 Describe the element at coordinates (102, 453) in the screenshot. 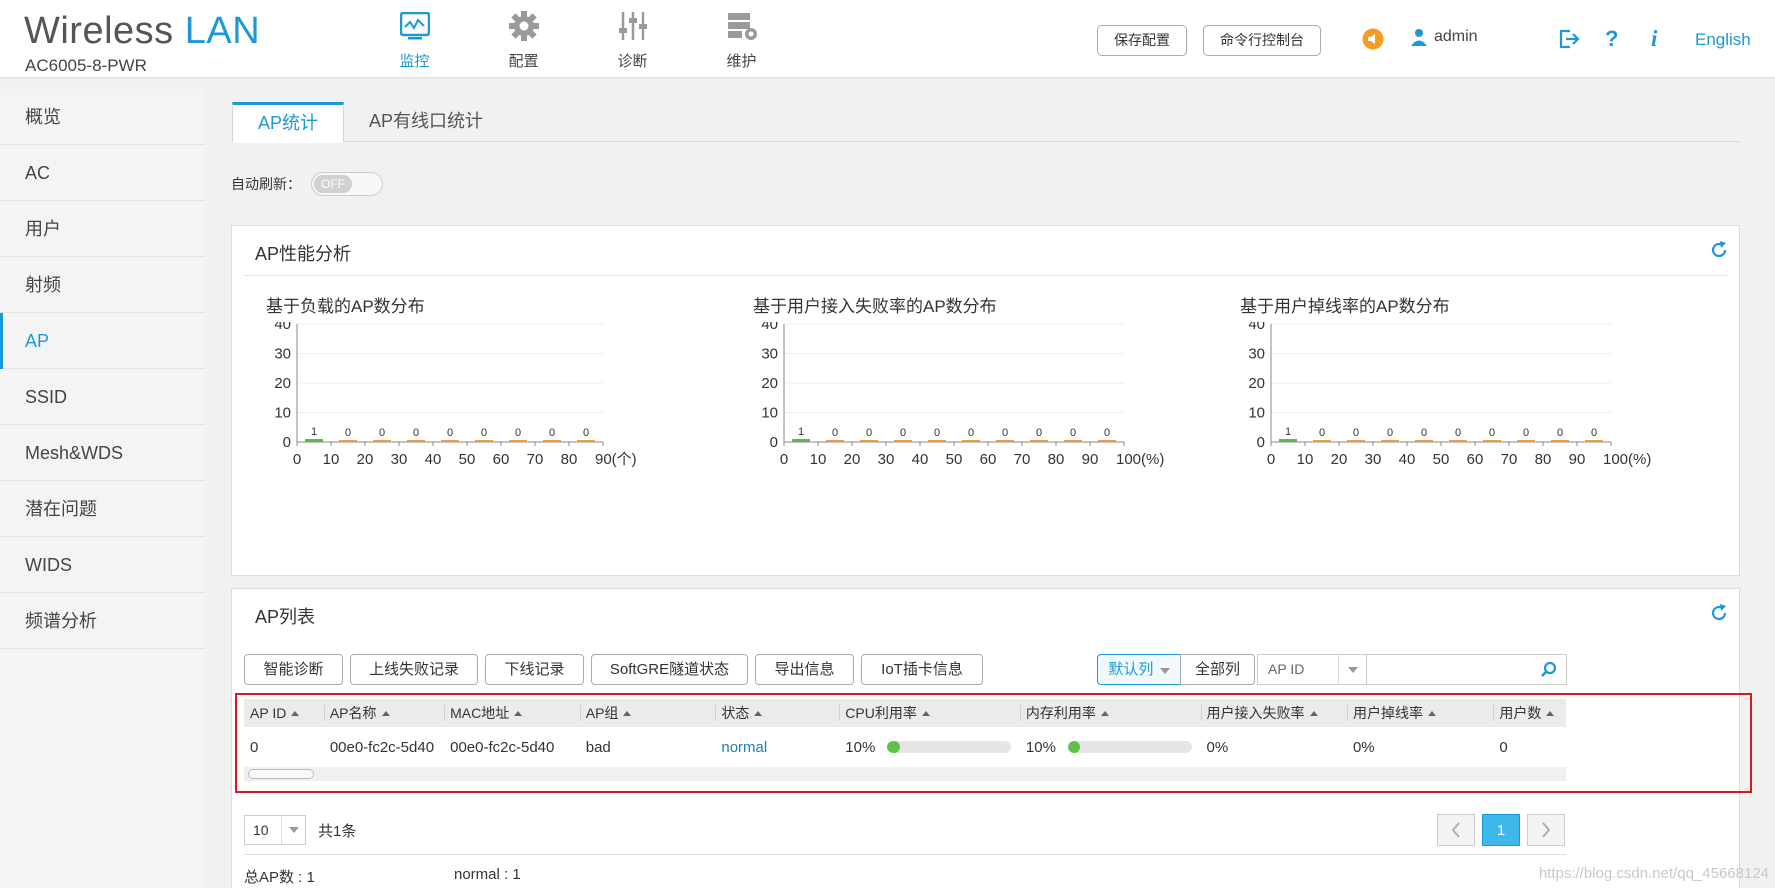

I see `sidebar-item-mesh-wds: Mesh&WDS` at that location.